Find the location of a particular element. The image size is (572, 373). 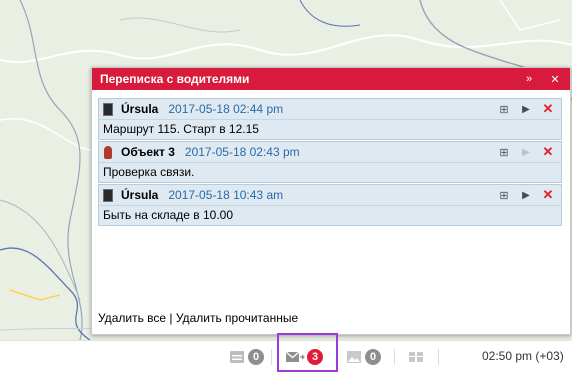

message-text: Проверка связи. is located at coordinates (330, 172).